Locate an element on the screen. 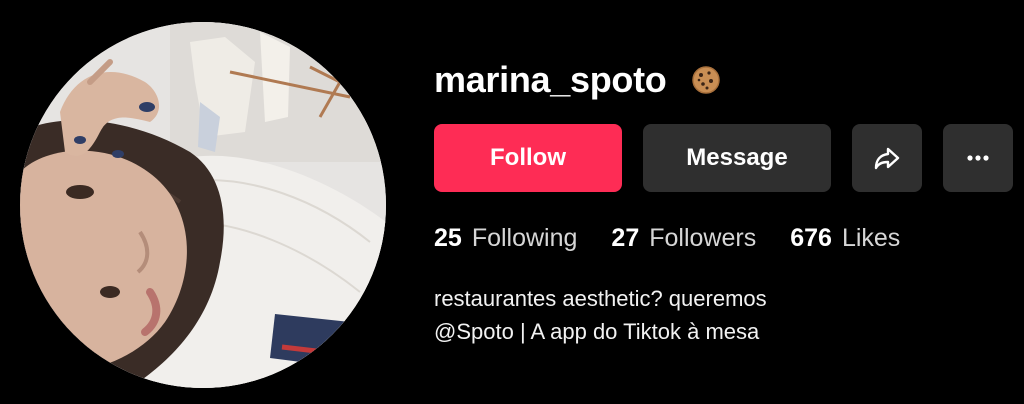 This screenshot has height=404, width=1024. share-arrow-icon is located at coordinates (887, 158).